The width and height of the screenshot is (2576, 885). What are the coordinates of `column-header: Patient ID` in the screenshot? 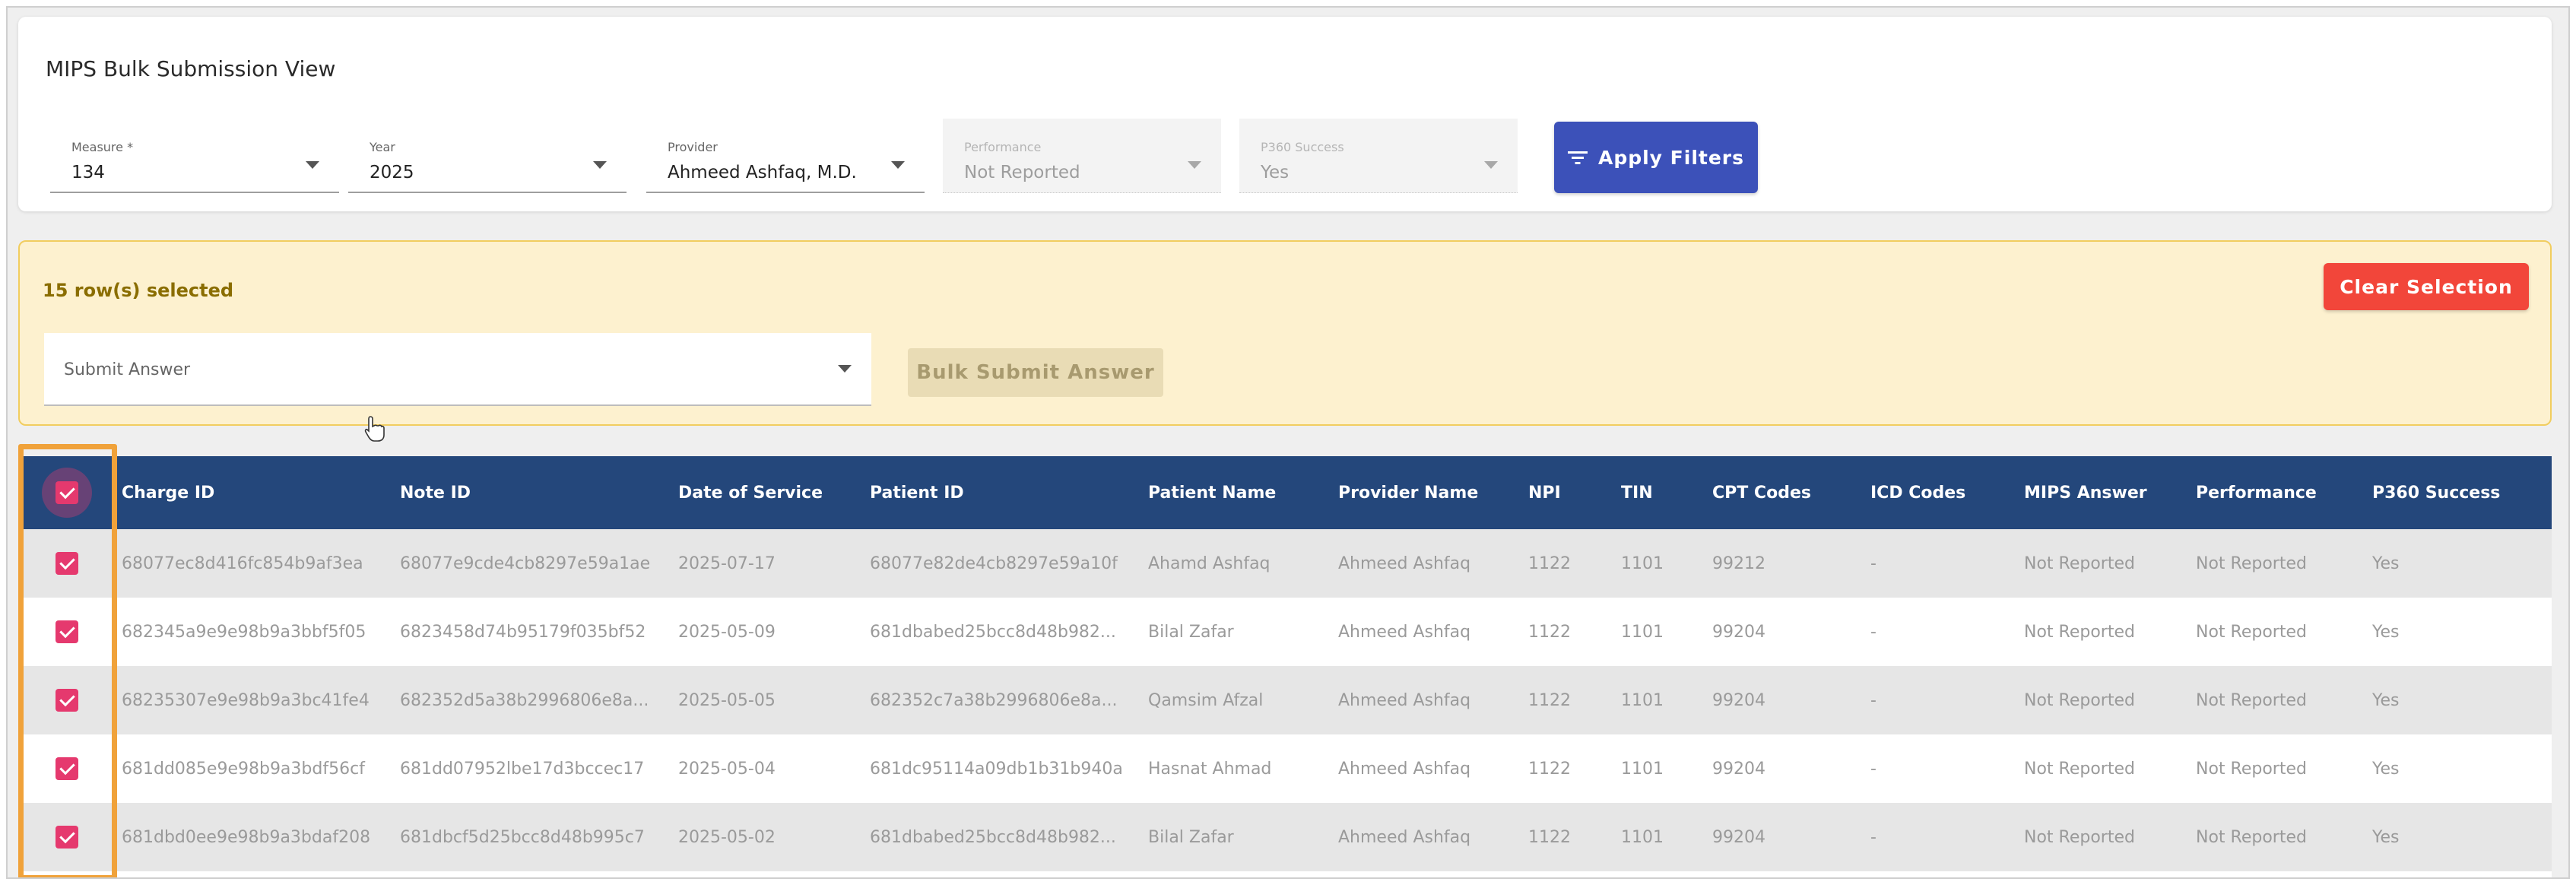 It's located at (1003, 492).